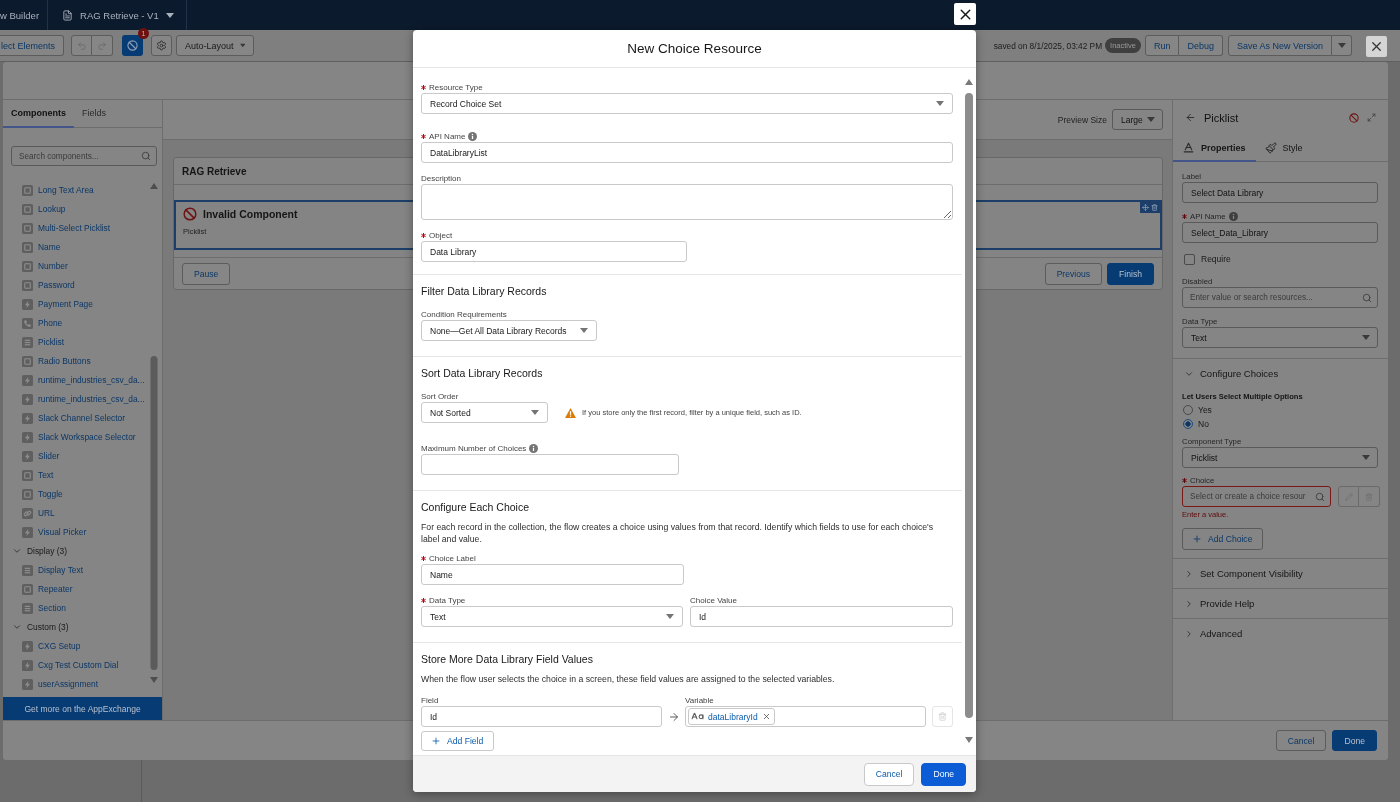 The image size is (1400, 802). What do you see at coordinates (1280, 232) in the screenshot?
I see `input-field: Select_Data_Library` at bounding box center [1280, 232].